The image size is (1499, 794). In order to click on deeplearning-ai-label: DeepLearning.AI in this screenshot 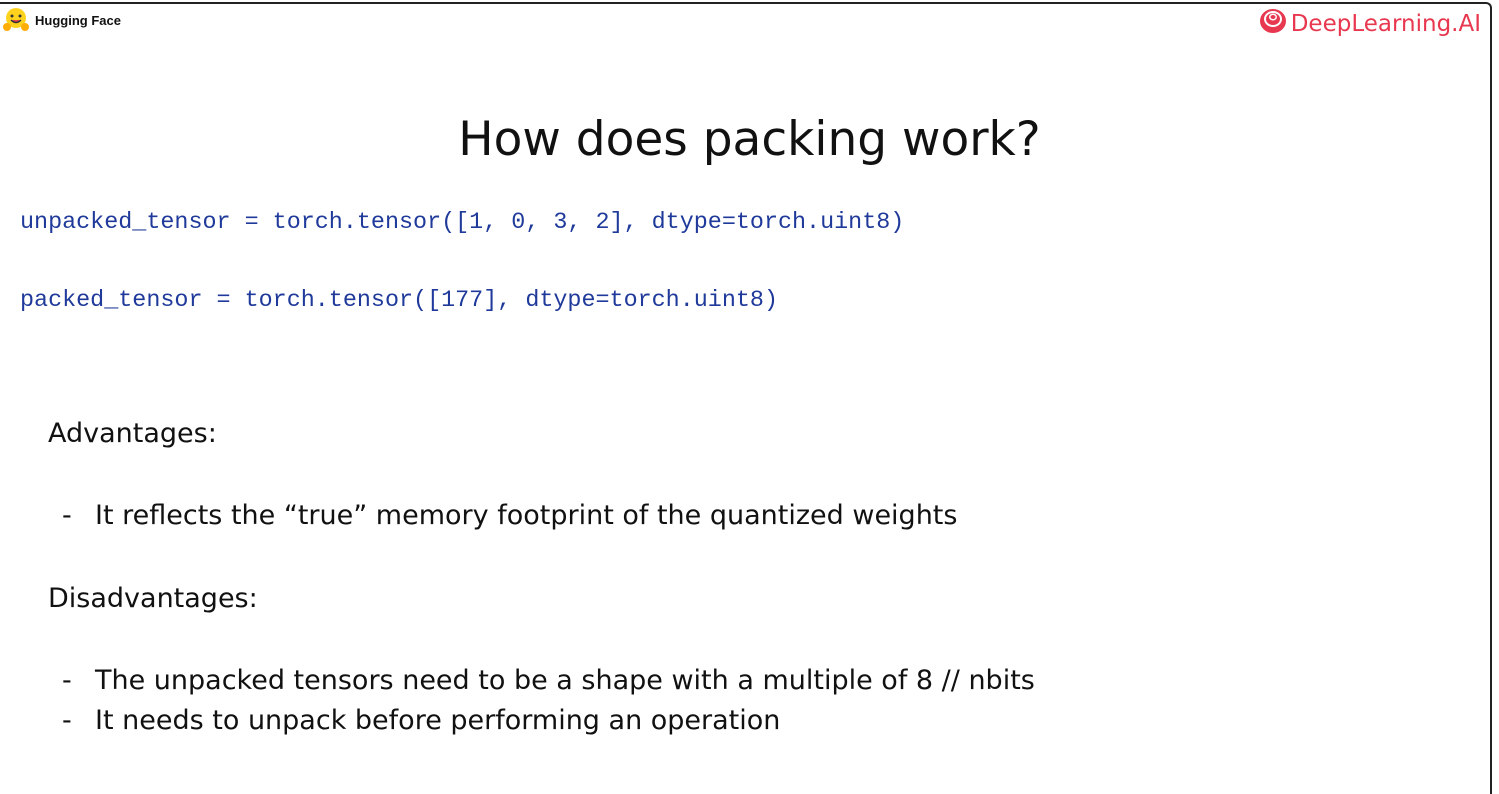, I will do `click(1385, 24)`.